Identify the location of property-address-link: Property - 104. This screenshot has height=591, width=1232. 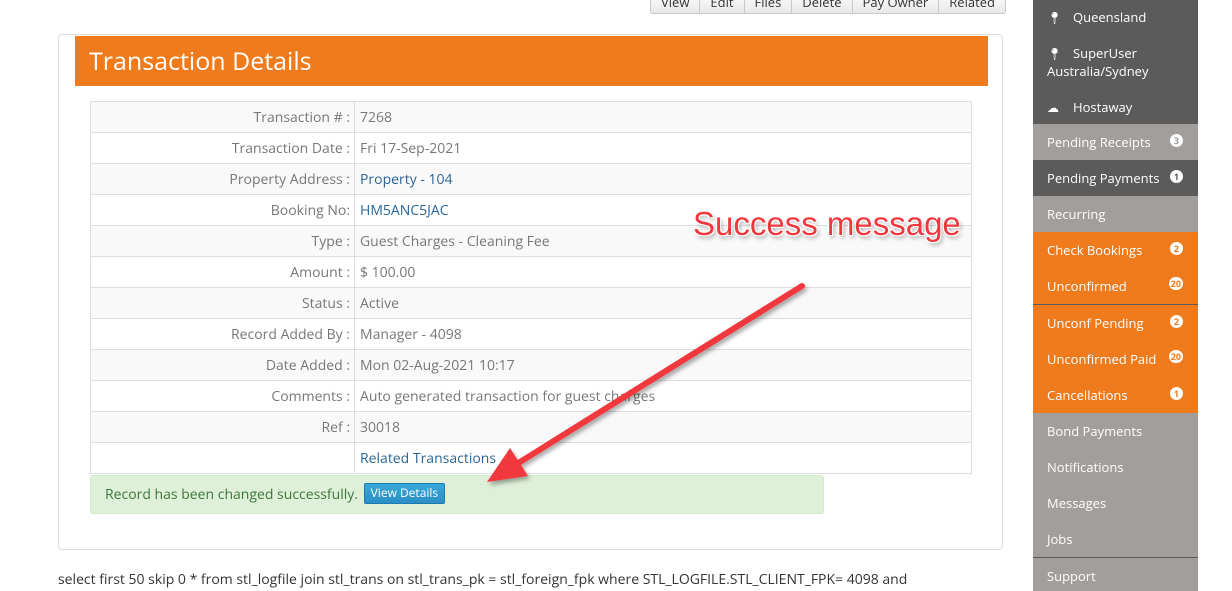
(406, 179).